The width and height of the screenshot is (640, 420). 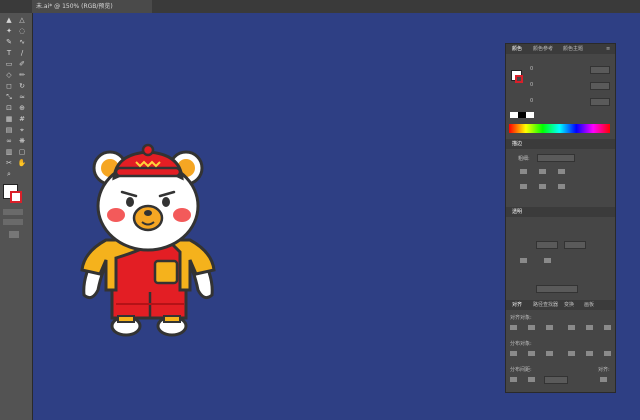 What do you see at coordinates (166, 272) in the screenshot?
I see `overall-pocket` at bounding box center [166, 272].